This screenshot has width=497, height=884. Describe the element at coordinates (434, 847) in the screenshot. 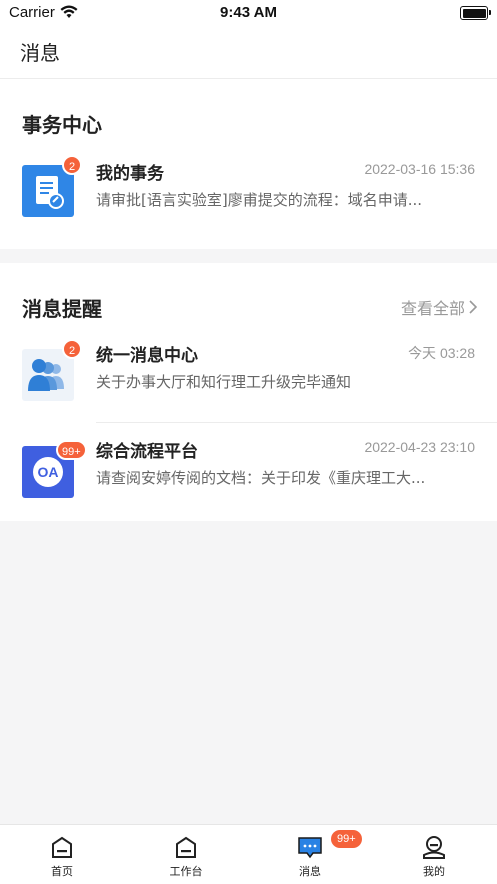

I see `profile-icon` at that location.